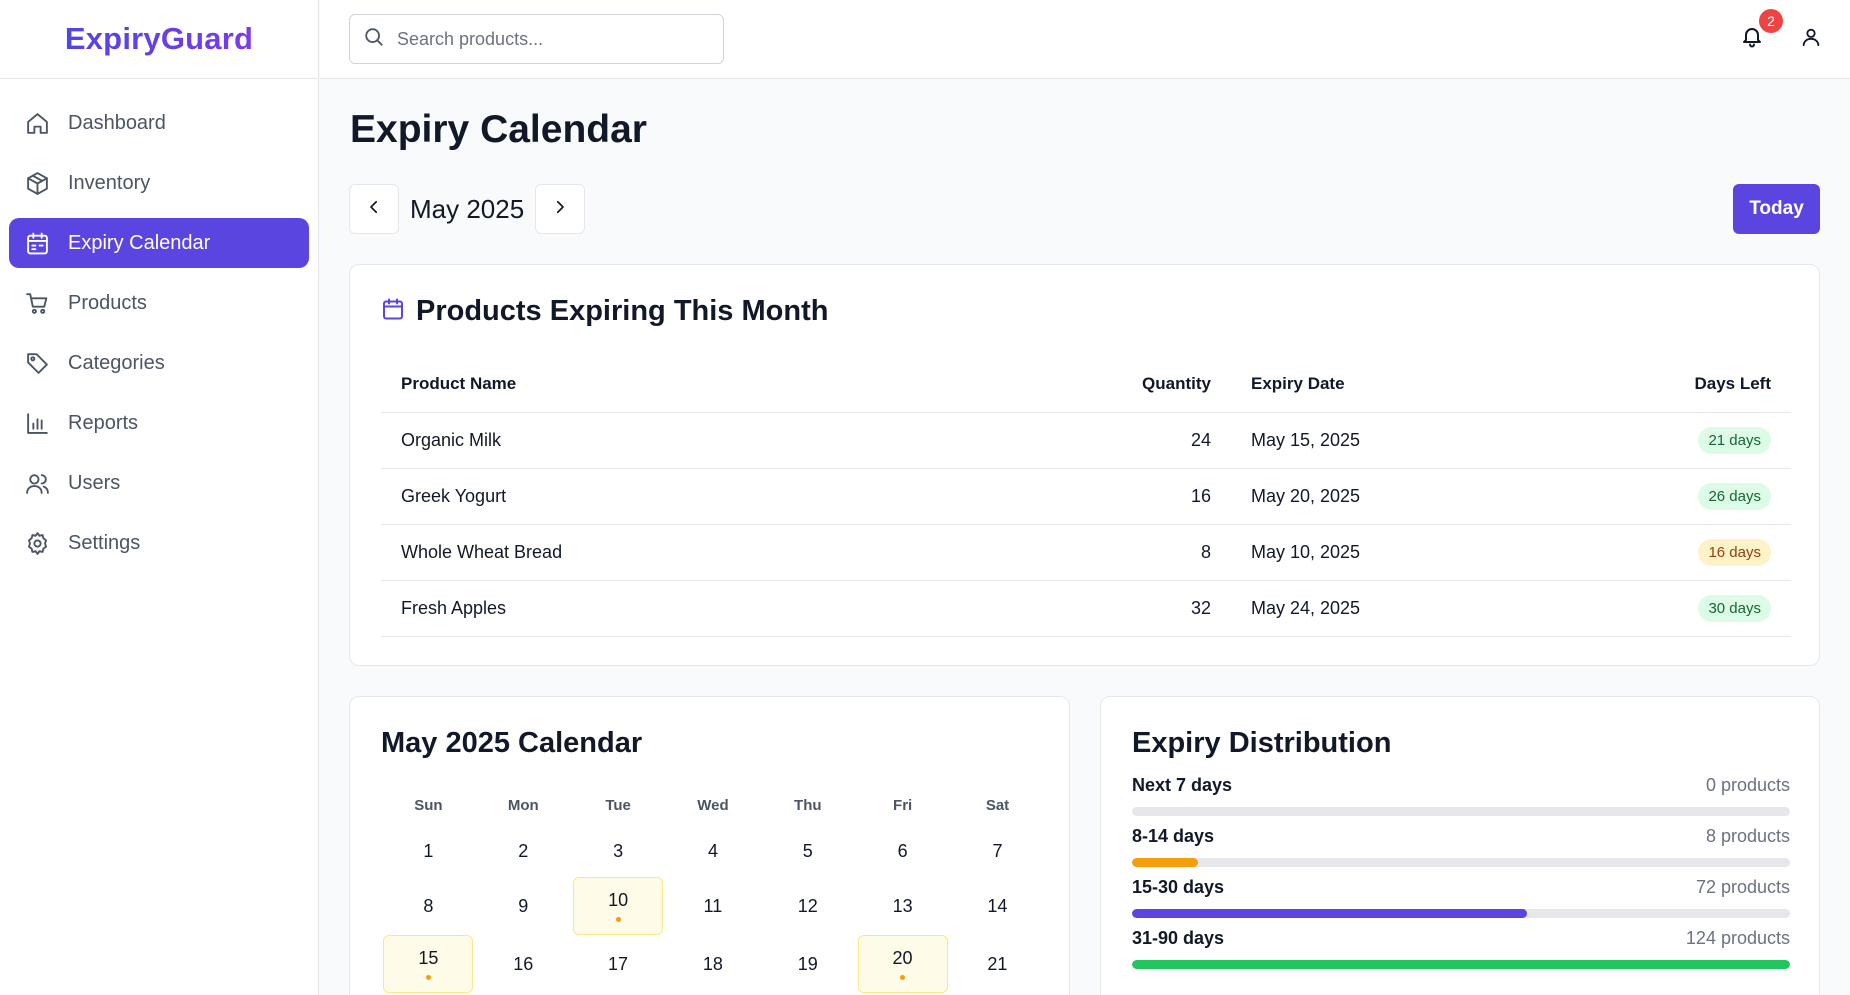  What do you see at coordinates (1771, 21) in the screenshot?
I see `notification-badge: 2` at bounding box center [1771, 21].